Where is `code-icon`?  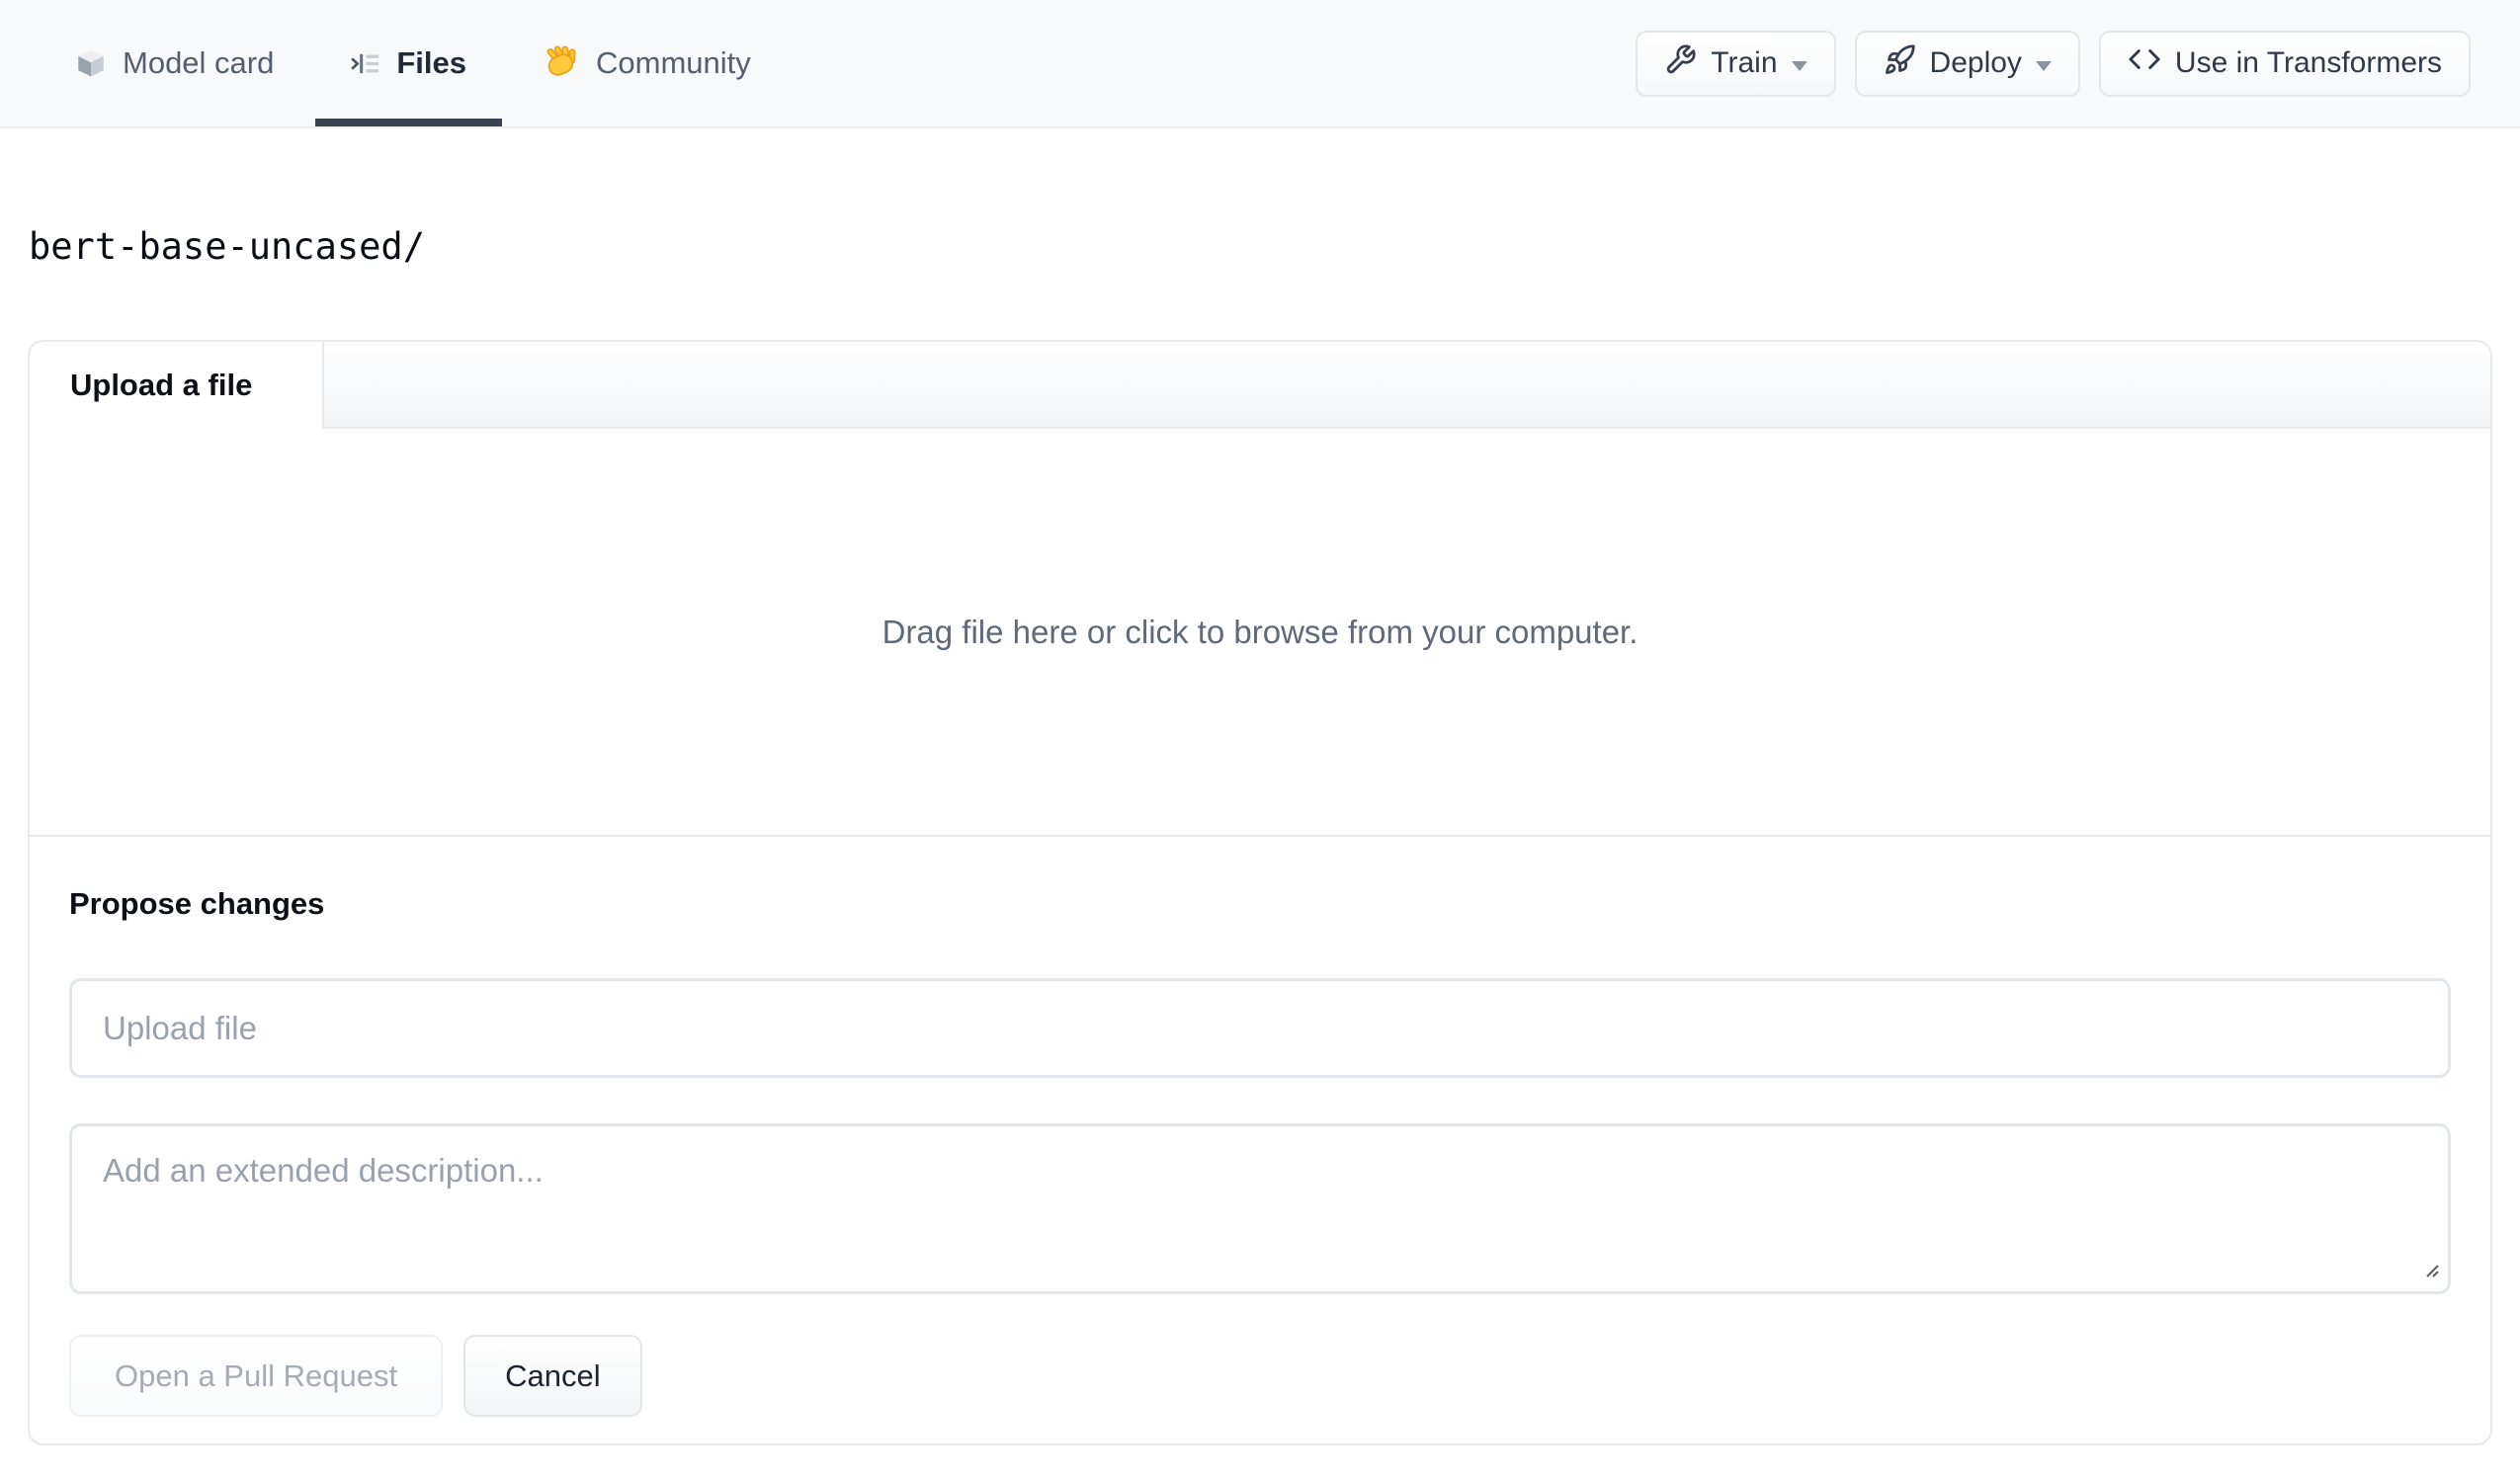
code-icon is located at coordinates (2144, 63).